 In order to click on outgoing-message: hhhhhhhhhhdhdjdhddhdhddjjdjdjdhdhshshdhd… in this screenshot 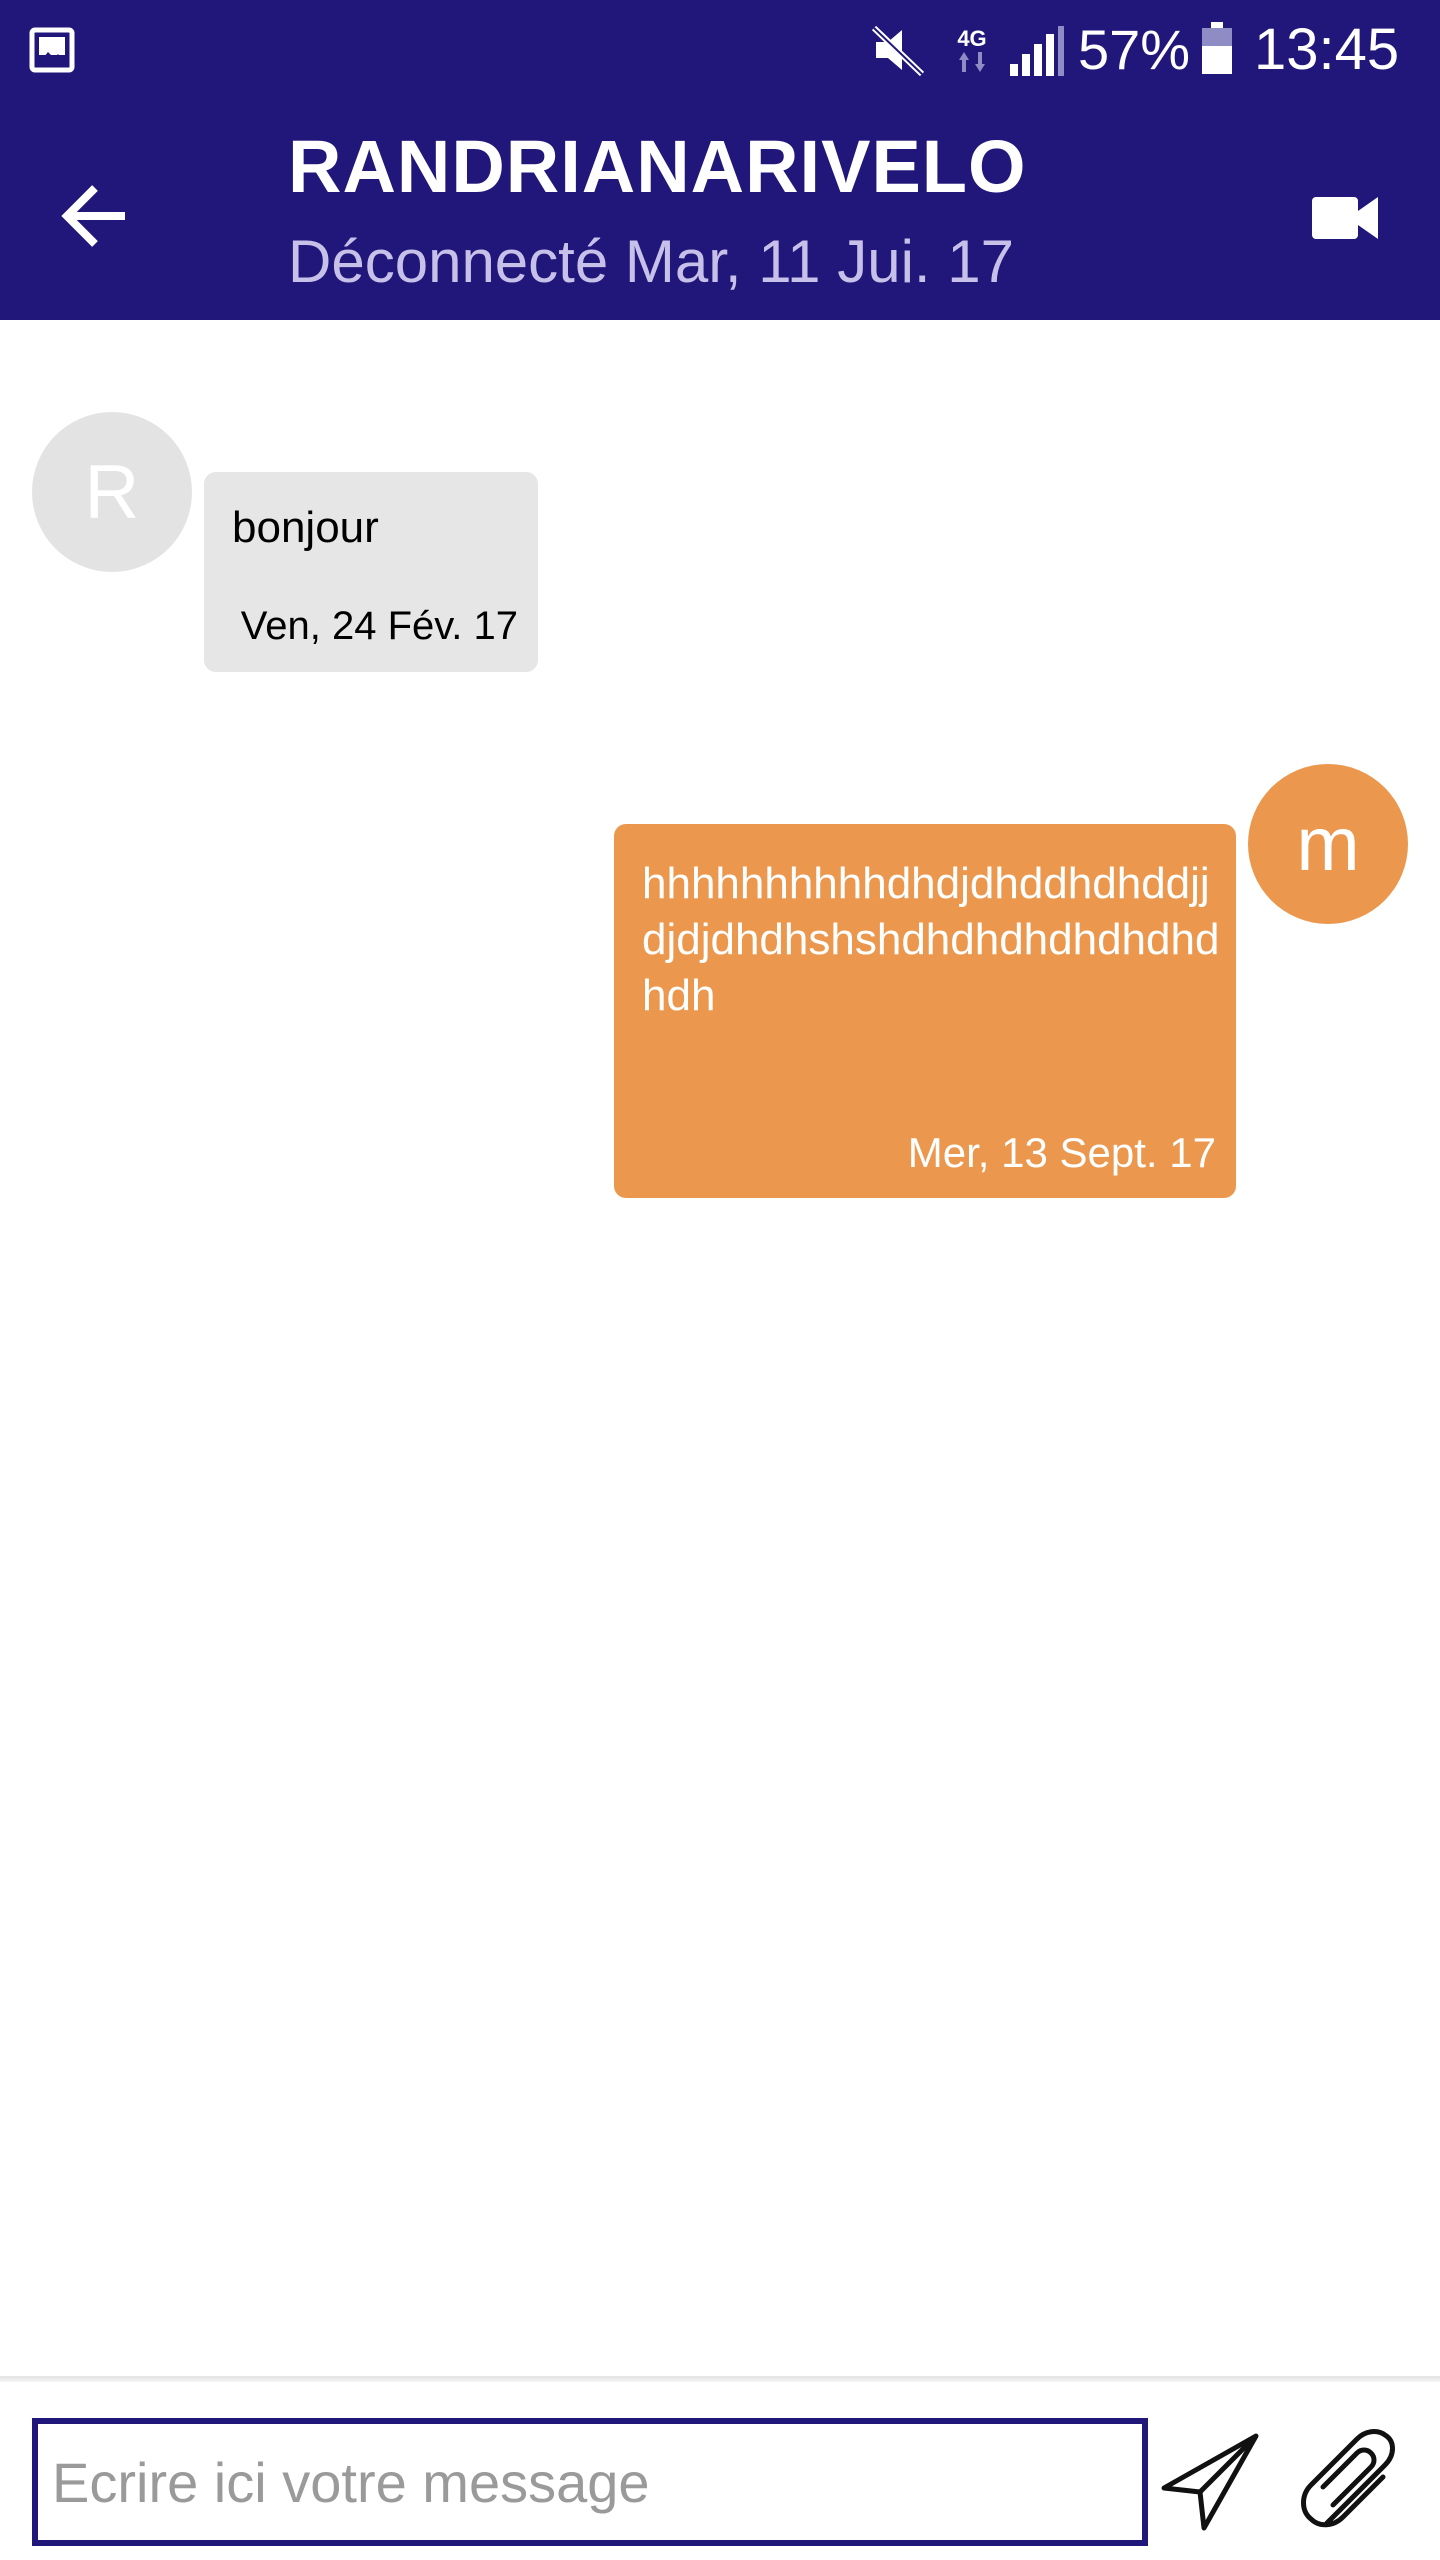, I will do `click(925, 1011)`.